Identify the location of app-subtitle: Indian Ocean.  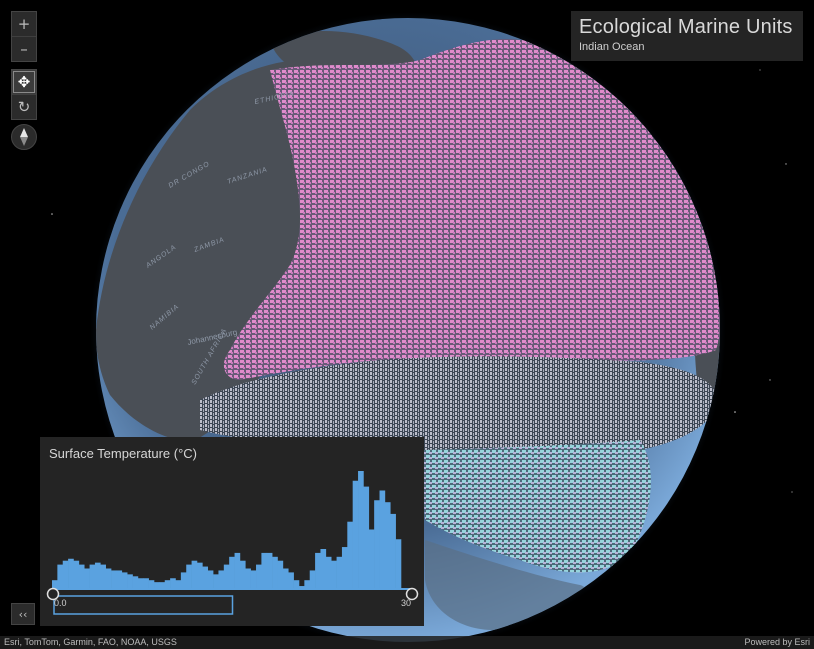
(612, 47).